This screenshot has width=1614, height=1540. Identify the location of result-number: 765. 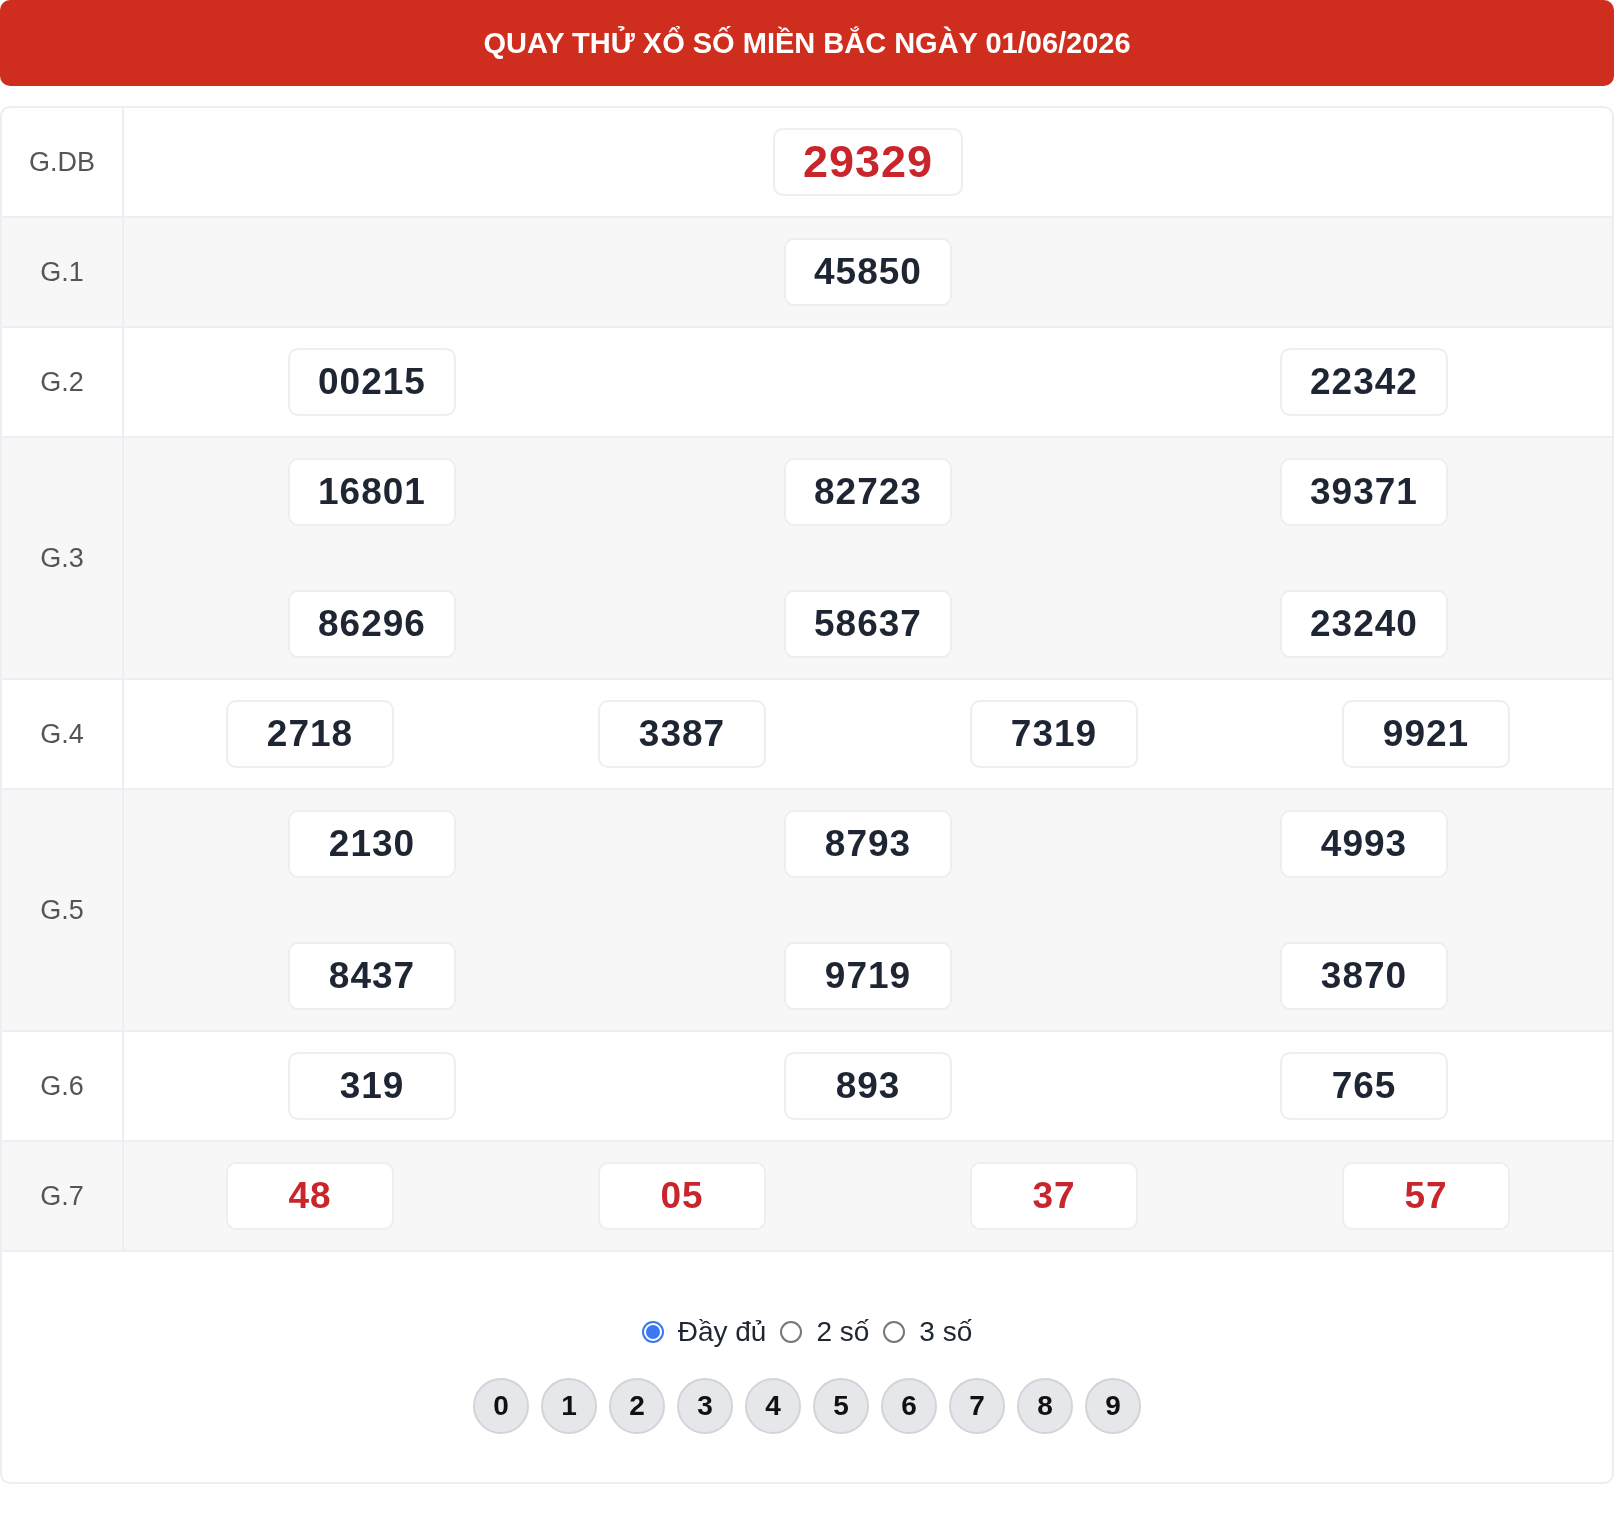
(1364, 1086).